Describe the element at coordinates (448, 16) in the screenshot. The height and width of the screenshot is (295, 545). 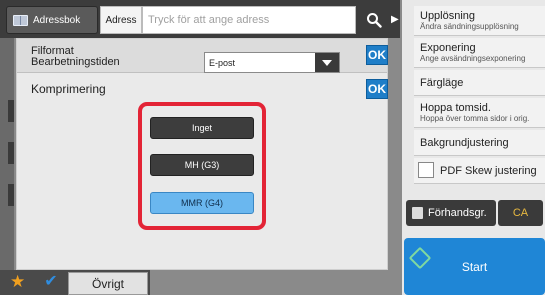
I see `resolution-title: Upplösning` at that location.